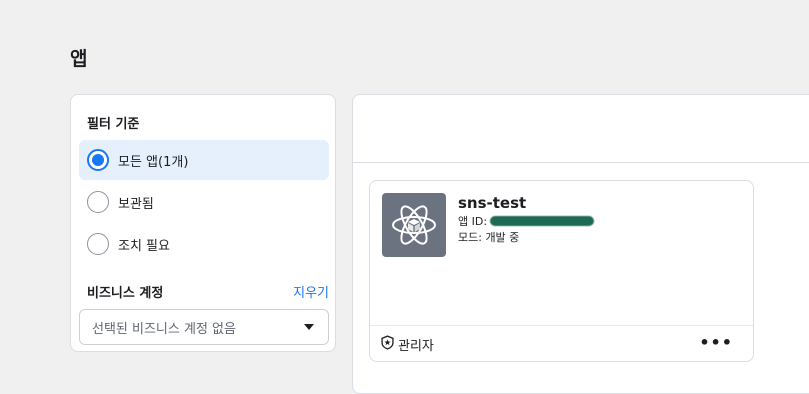  I want to click on filter-option-archived: 보관됨, so click(204, 202).